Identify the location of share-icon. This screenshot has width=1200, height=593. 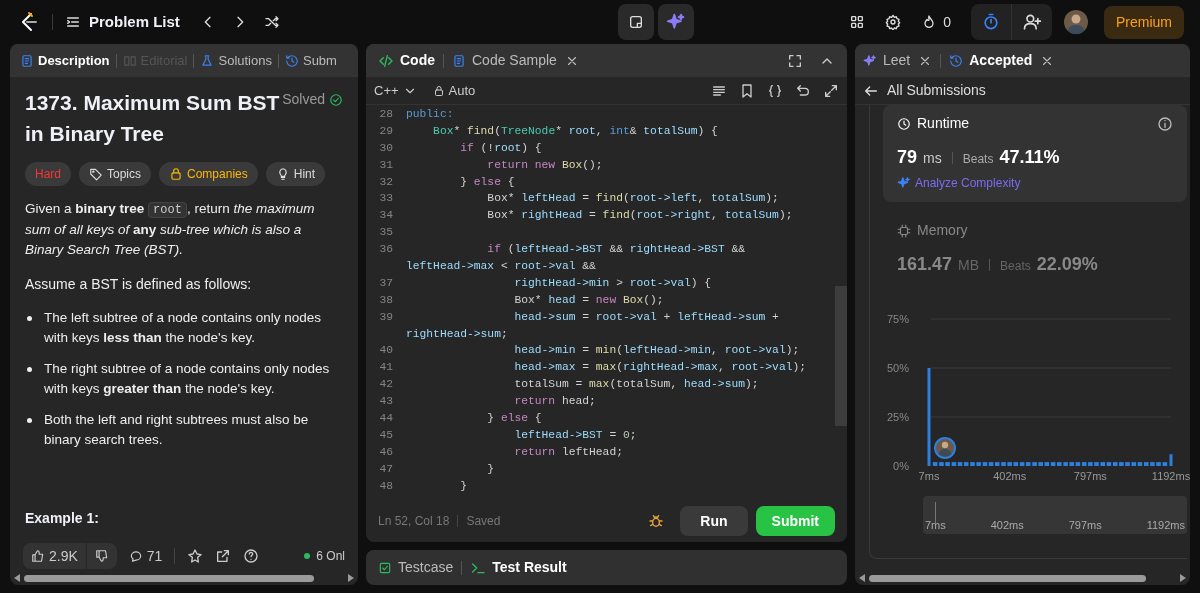
(223, 556).